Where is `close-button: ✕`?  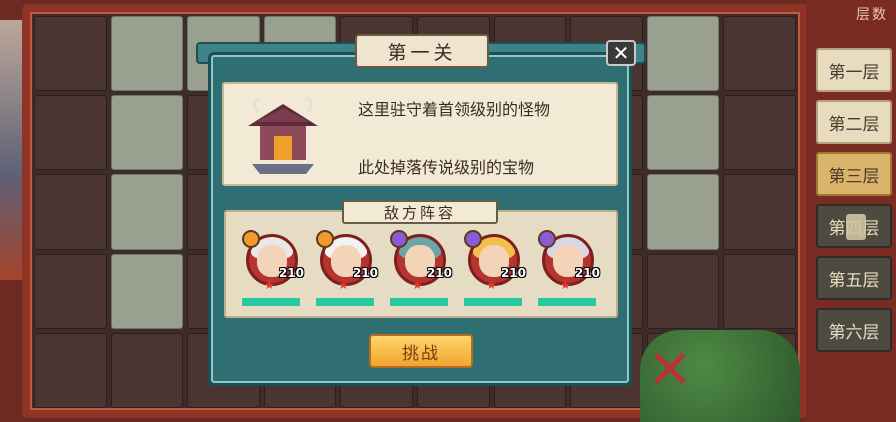 close-button: ✕ is located at coordinates (621, 53).